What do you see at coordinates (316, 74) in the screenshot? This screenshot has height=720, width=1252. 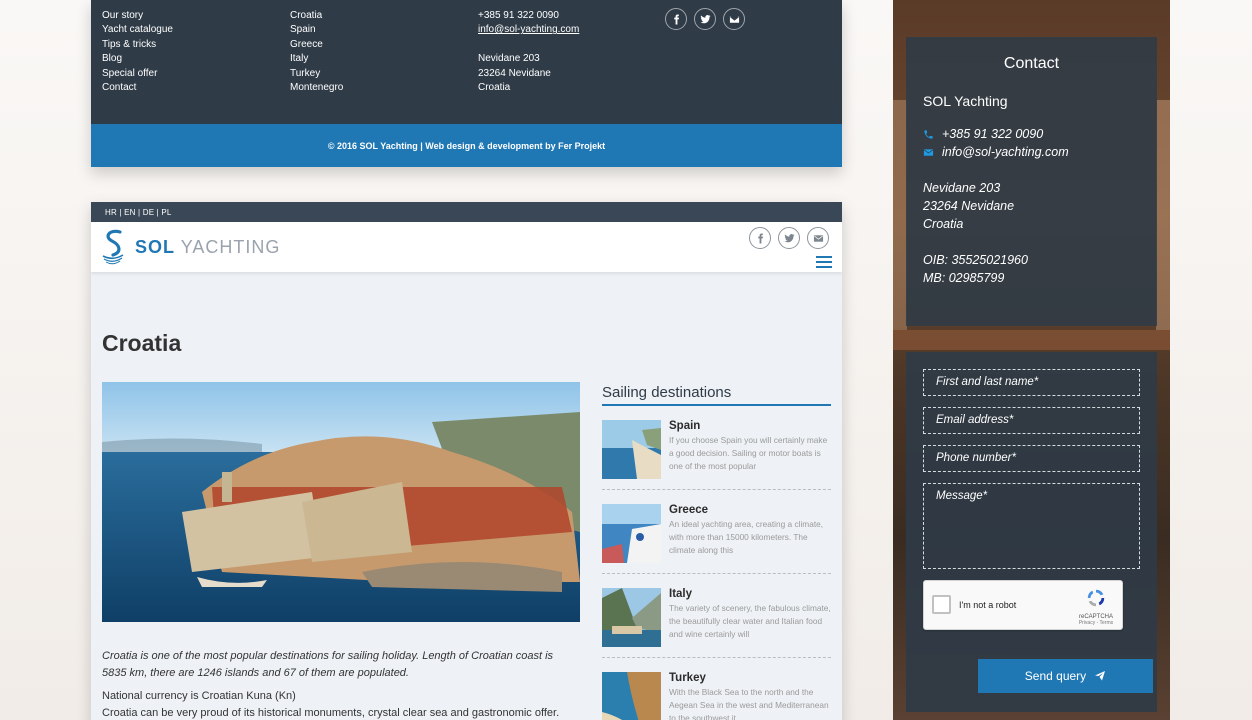 I see `footer-destination-link: Turkey` at bounding box center [316, 74].